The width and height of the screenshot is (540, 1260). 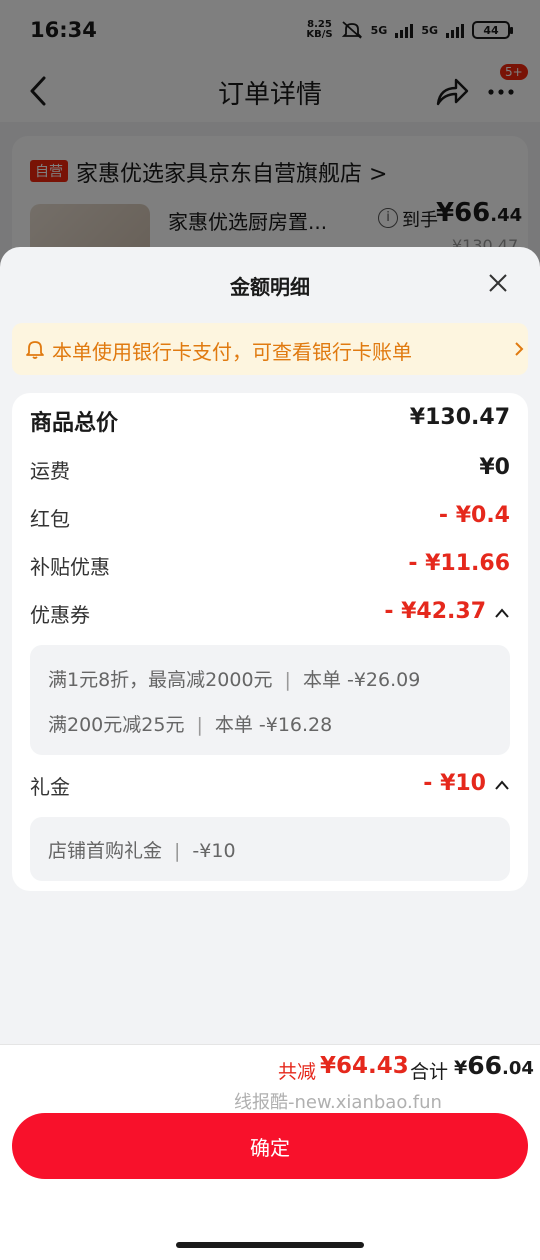 What do you see at coordinates (454, 783) in the screenshot?
I see `gift-value: - ¥10` at bounding box center [454, 783].